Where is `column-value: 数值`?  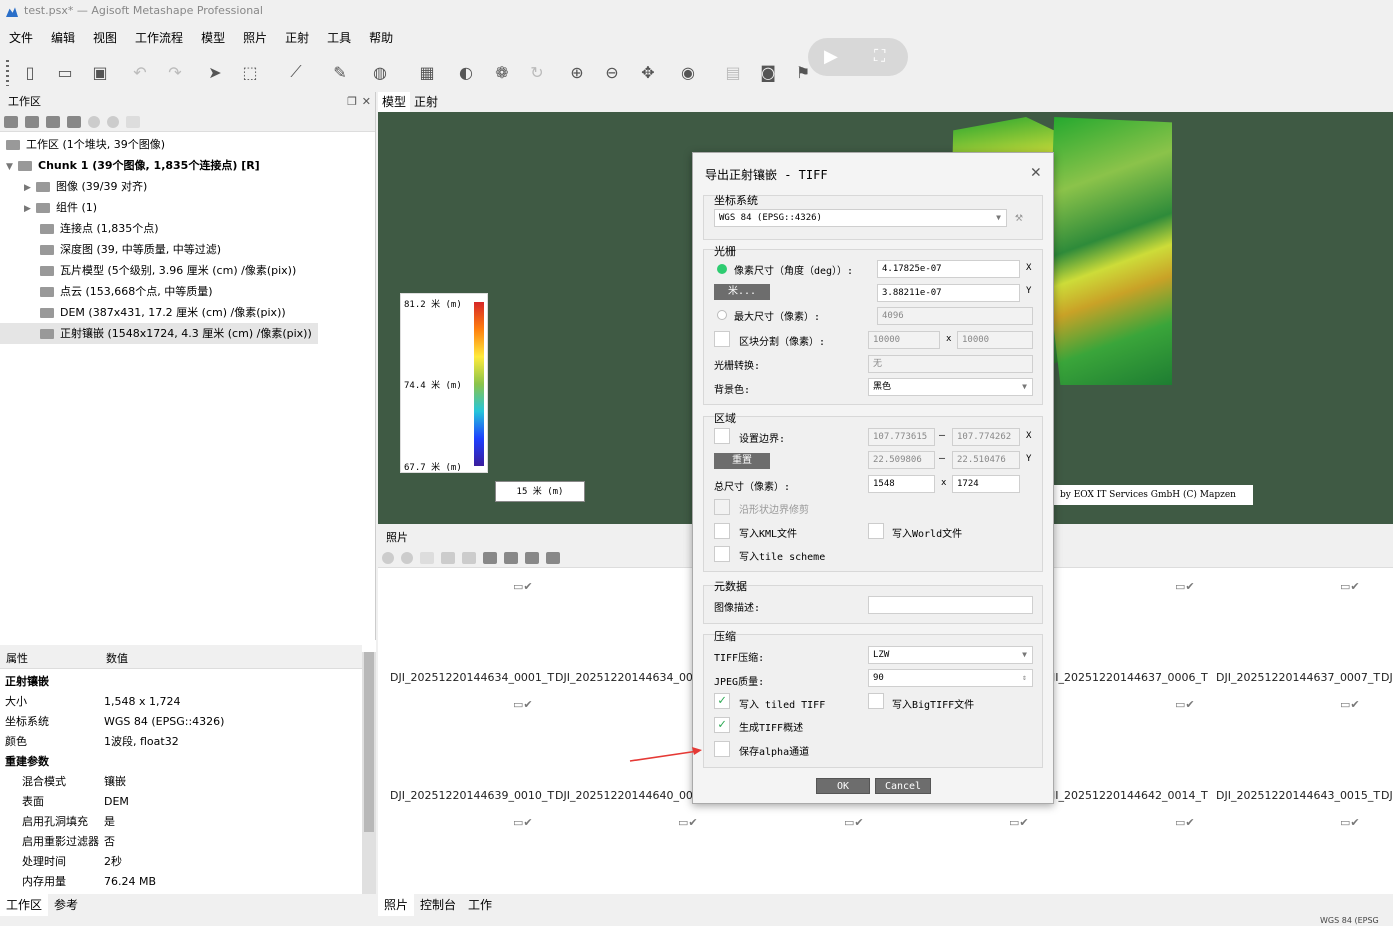 column-value: 数值 is located at coordinates (117, 658).